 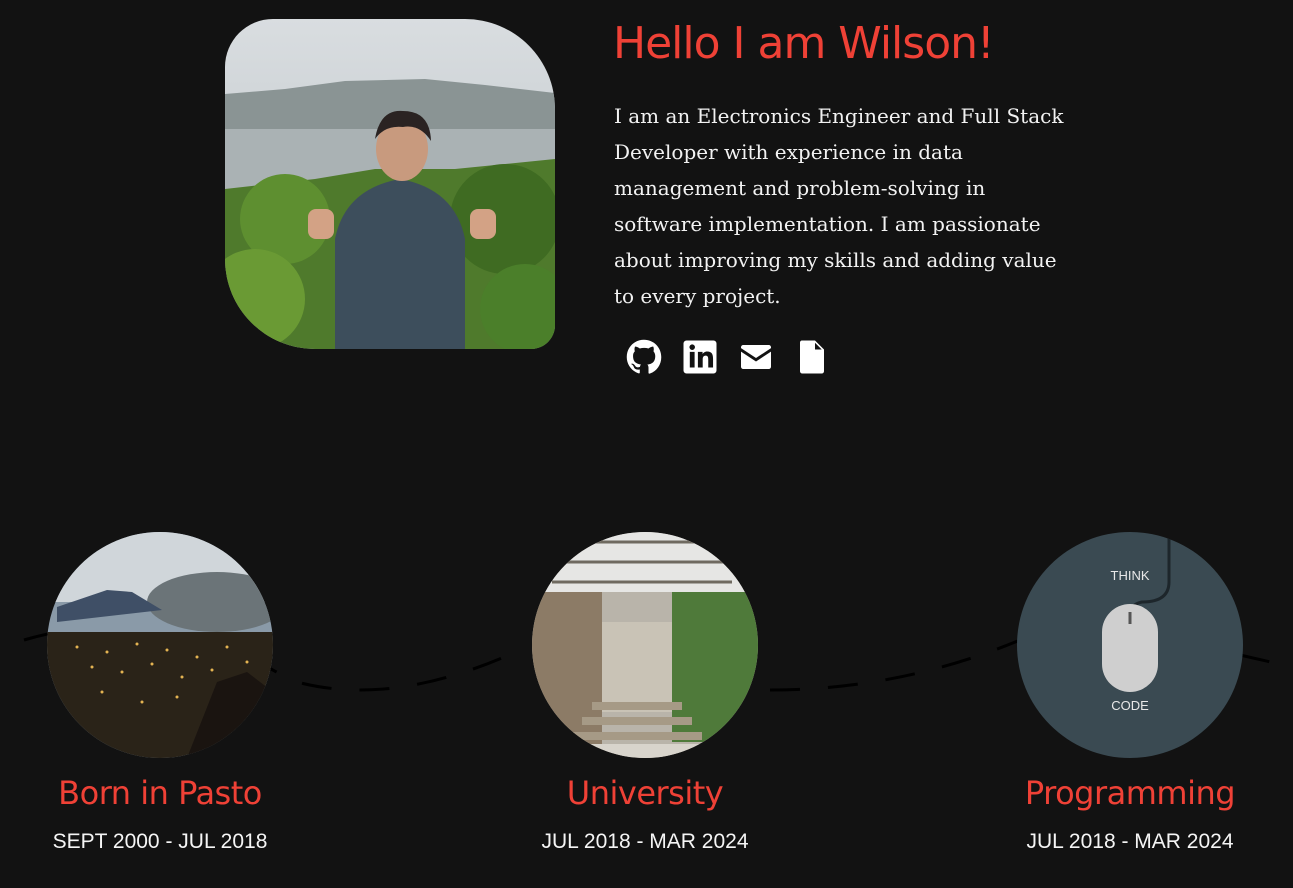 What do you see at coordinates (644, 356) in the screenshot?
I see `github-icon` at bounding box center [644, 356].